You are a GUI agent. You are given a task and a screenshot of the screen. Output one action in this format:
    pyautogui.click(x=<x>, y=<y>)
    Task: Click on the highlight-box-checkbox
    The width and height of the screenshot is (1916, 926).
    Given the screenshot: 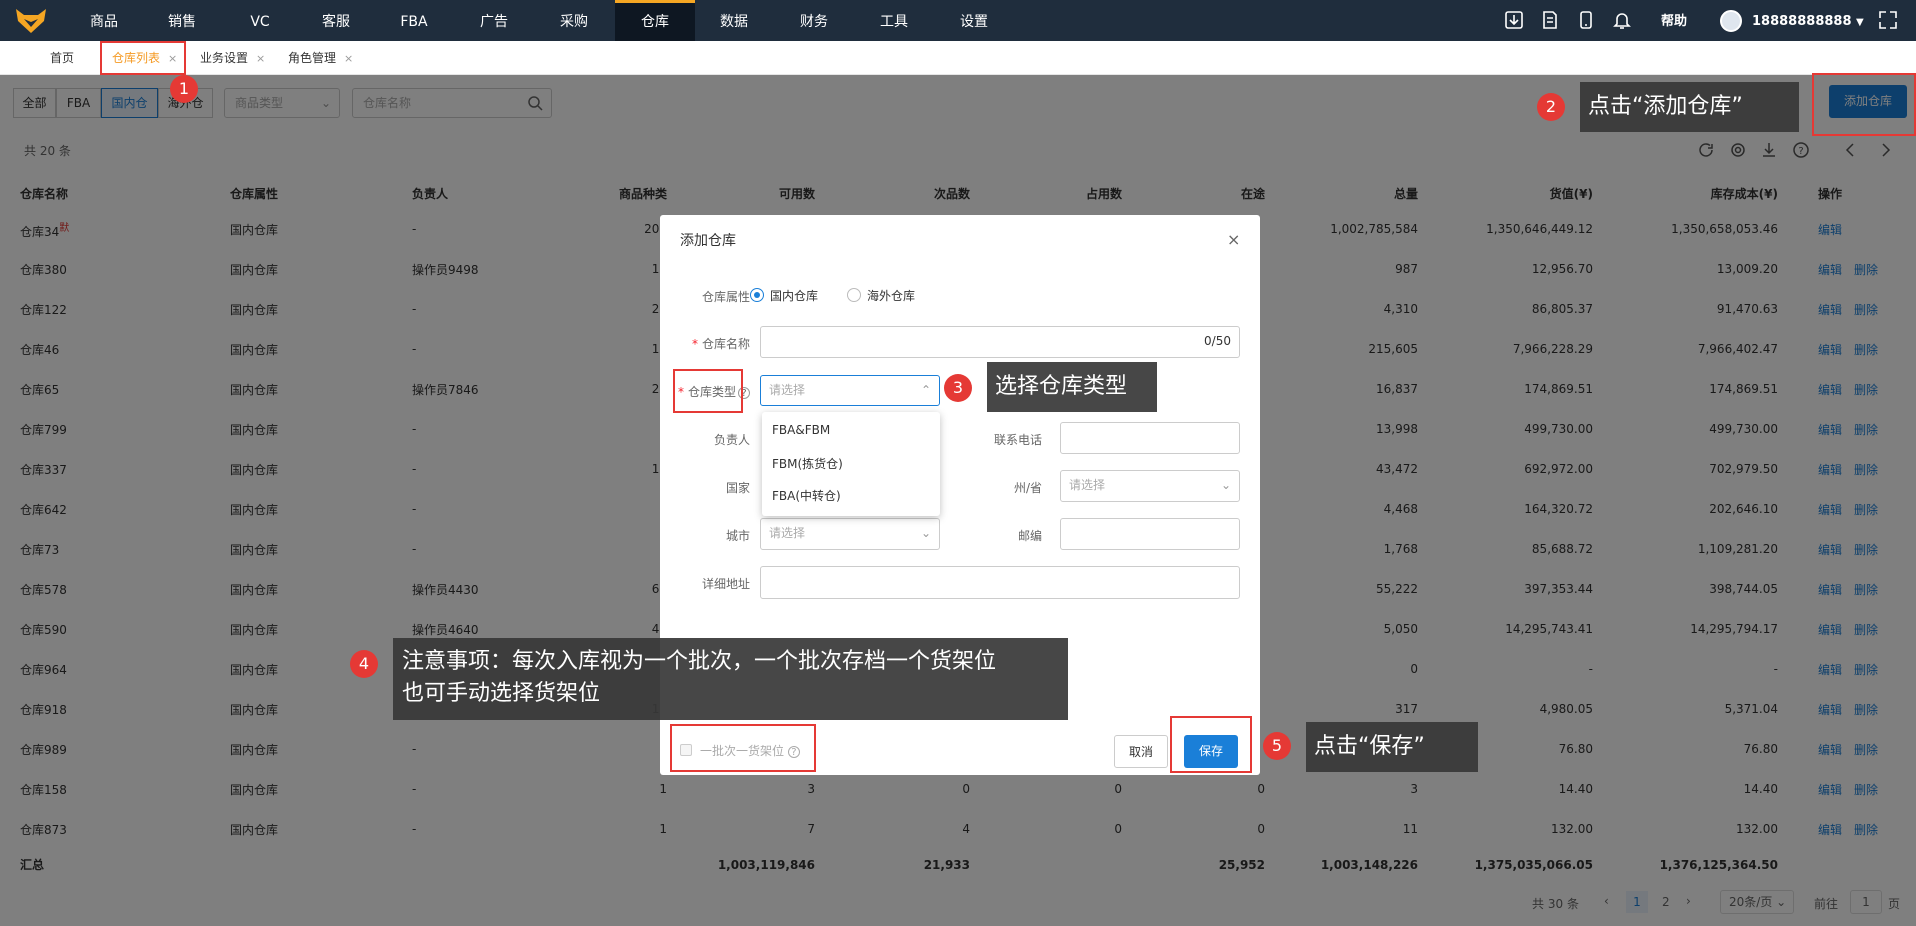 What is the action you would take?
    pyautogui.click(x=743, y=748)
    